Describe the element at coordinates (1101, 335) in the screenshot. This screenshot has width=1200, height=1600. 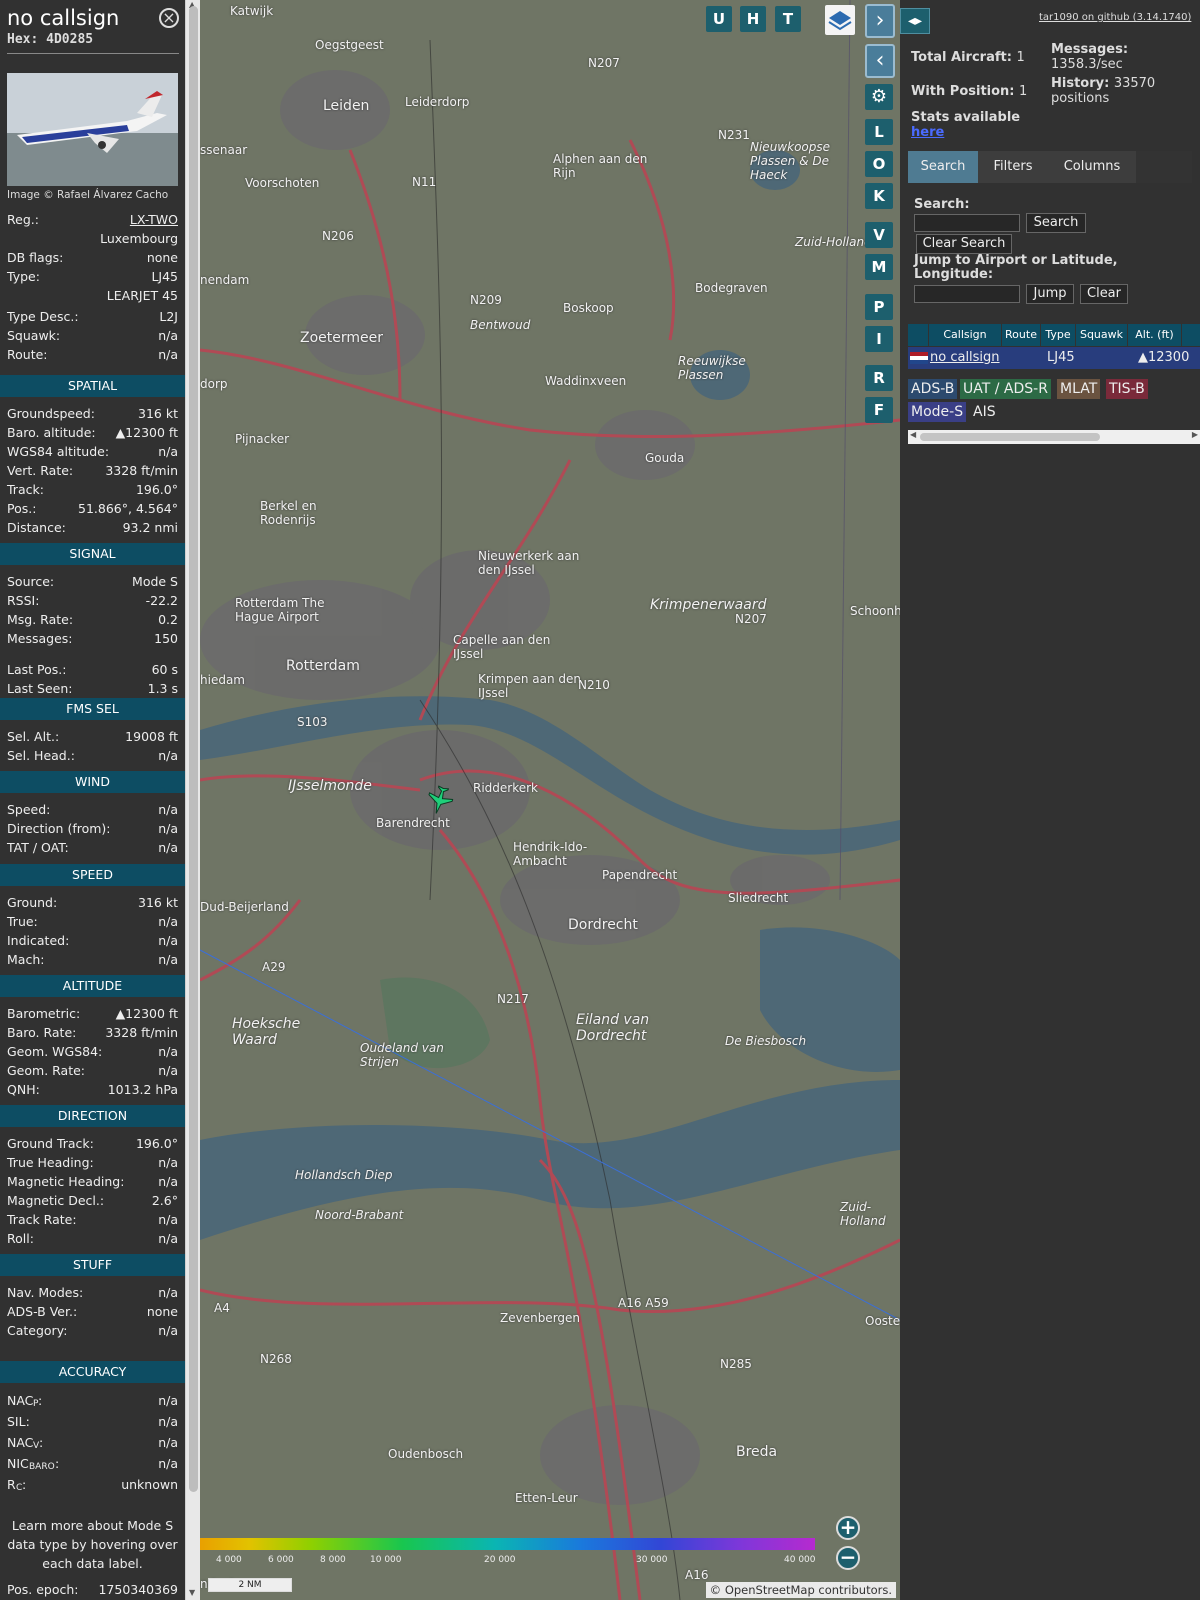
I see `column-header-squawk: Squawk` at that location.